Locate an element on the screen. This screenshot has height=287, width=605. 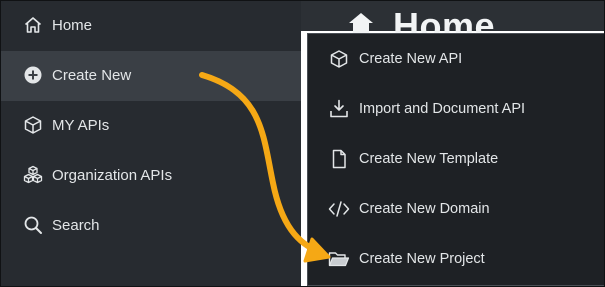
menu-item-create-new-project: Create New Project is located at coordinates (456, 259).